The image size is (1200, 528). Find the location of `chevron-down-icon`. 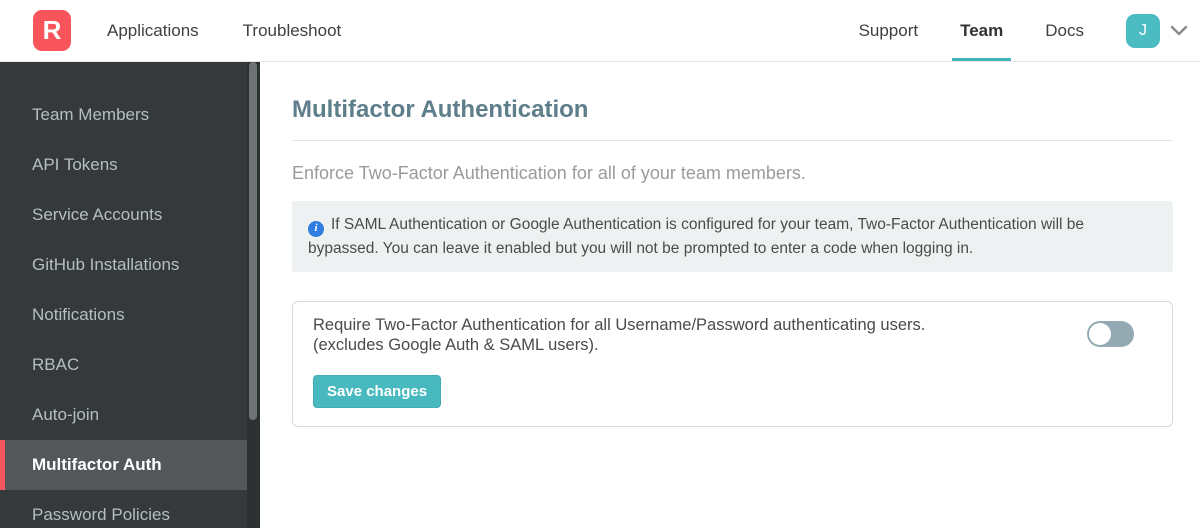

chevron-down-icon is located at coordinates (1179, 31).